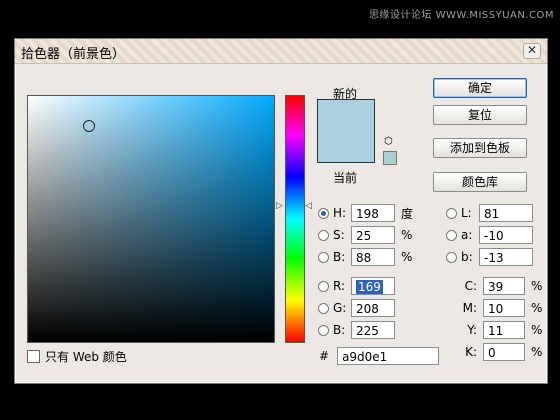 The width and height of the screenshot is (560, 420). What do you see at coordinates (506, 257) in the screenshot?
I see `lab-b-input: -13` at bounding box center [506, 257].